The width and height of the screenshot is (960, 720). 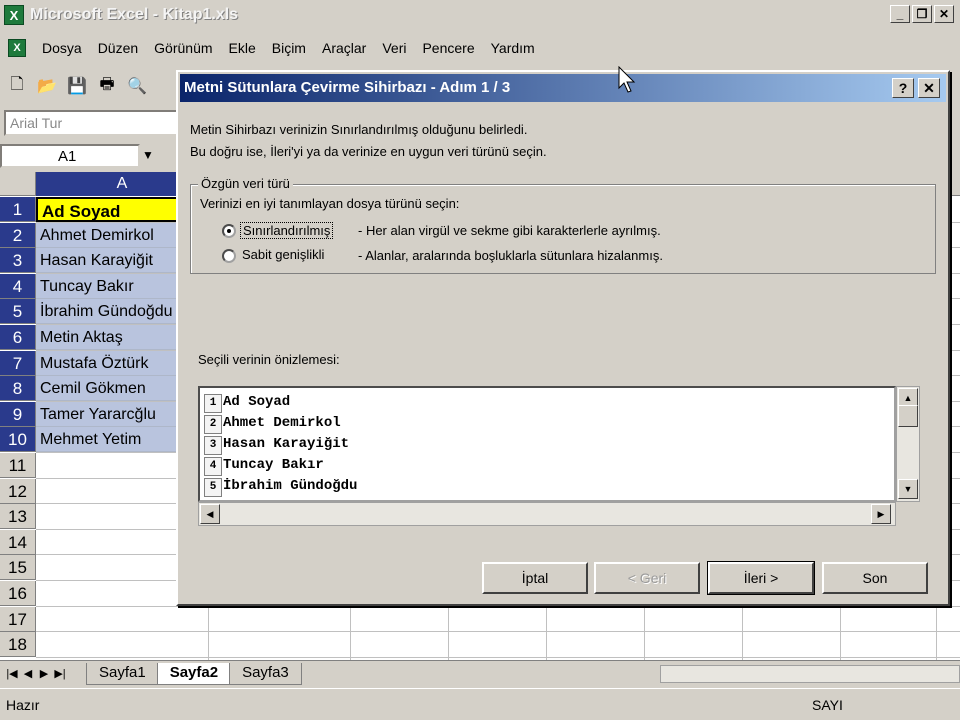 I want to click on fixed-width-label: Sabit genişlikli, so click(x=283, y=254).